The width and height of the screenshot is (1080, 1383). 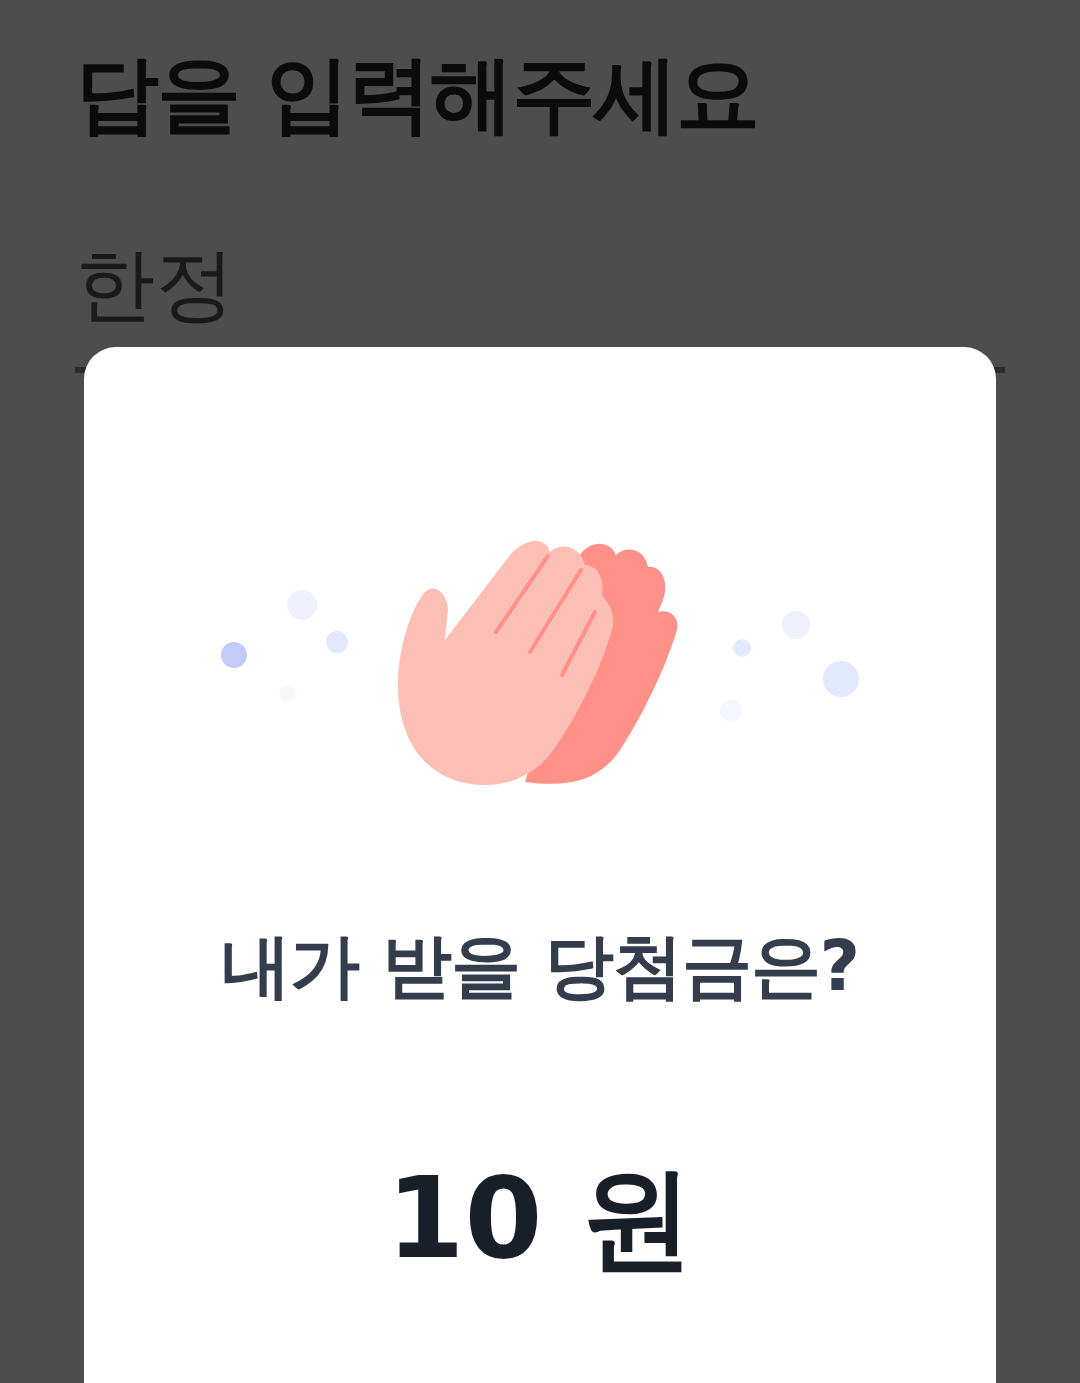 I want to click on prize-amount: 10 원, so click(x=540, y=1218).